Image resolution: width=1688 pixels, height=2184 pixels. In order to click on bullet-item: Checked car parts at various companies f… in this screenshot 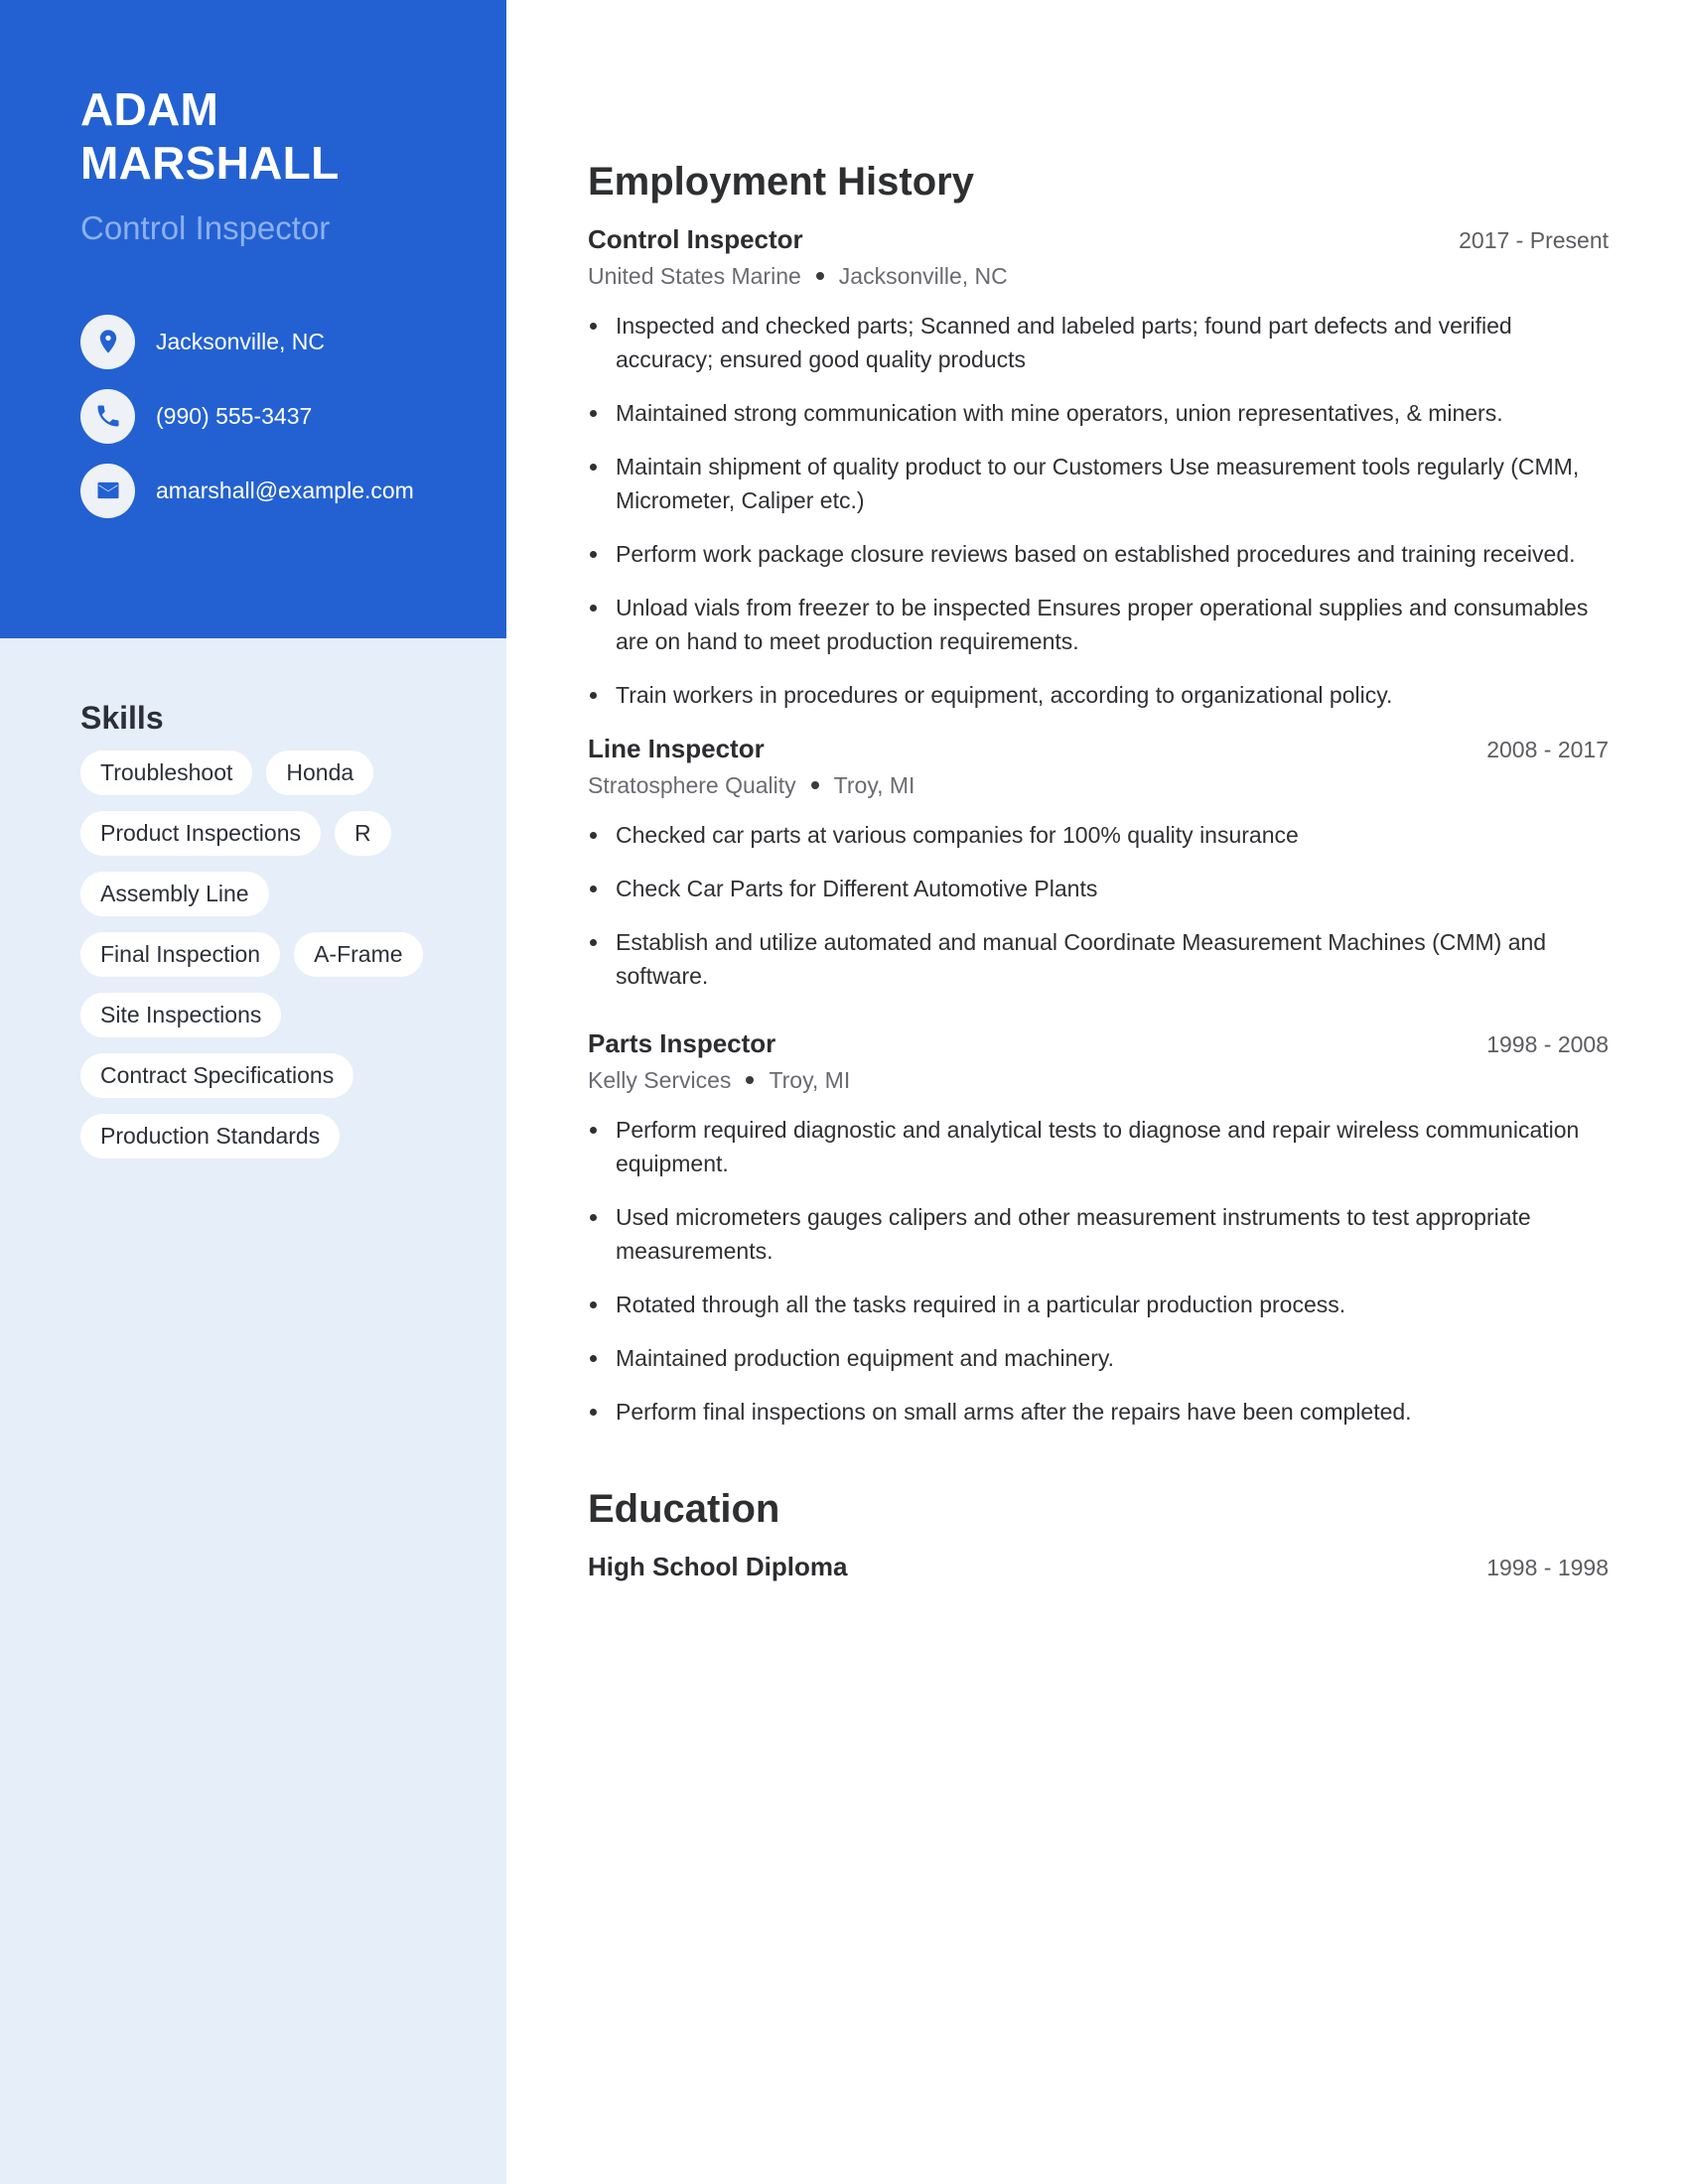, I will do `click(1098, 835)`.